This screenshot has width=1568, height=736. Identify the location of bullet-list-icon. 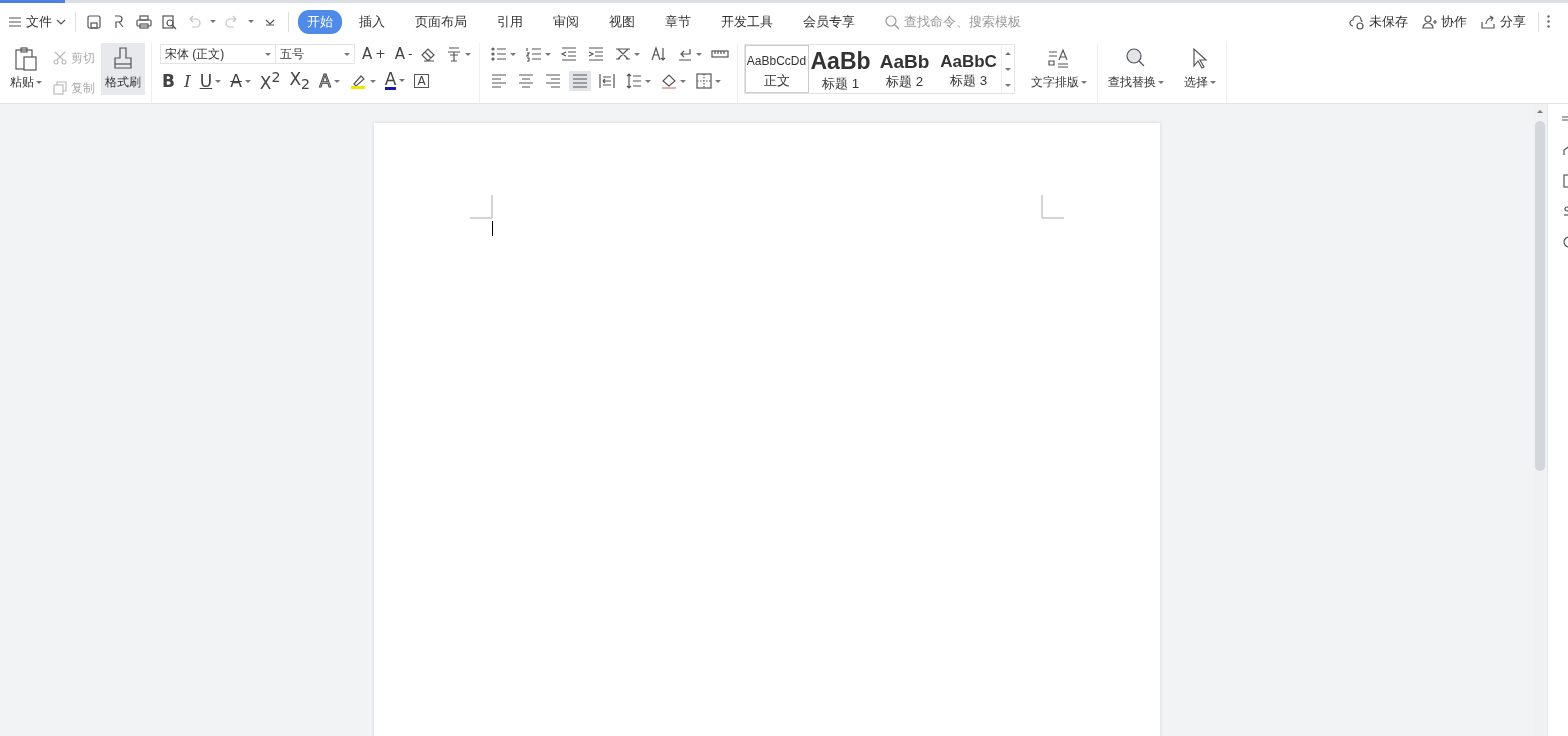
(498, 54).